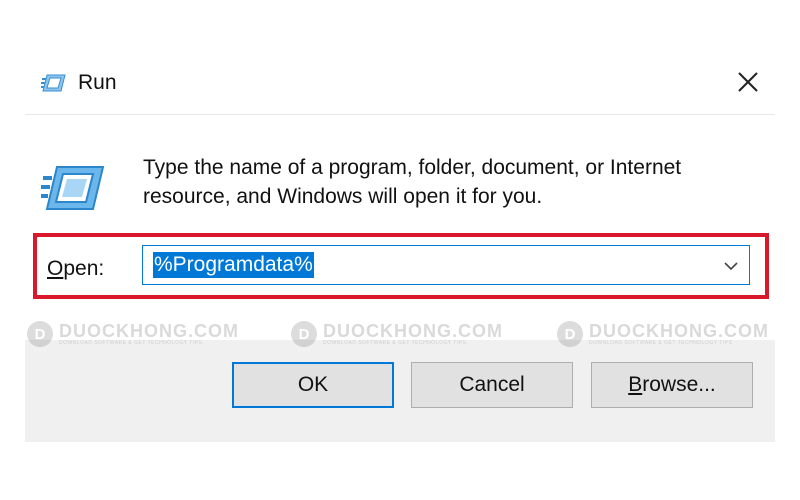 The width and height of the screenshot is (800, 500). I want to click on title-bar: Run, so click(400, 82).